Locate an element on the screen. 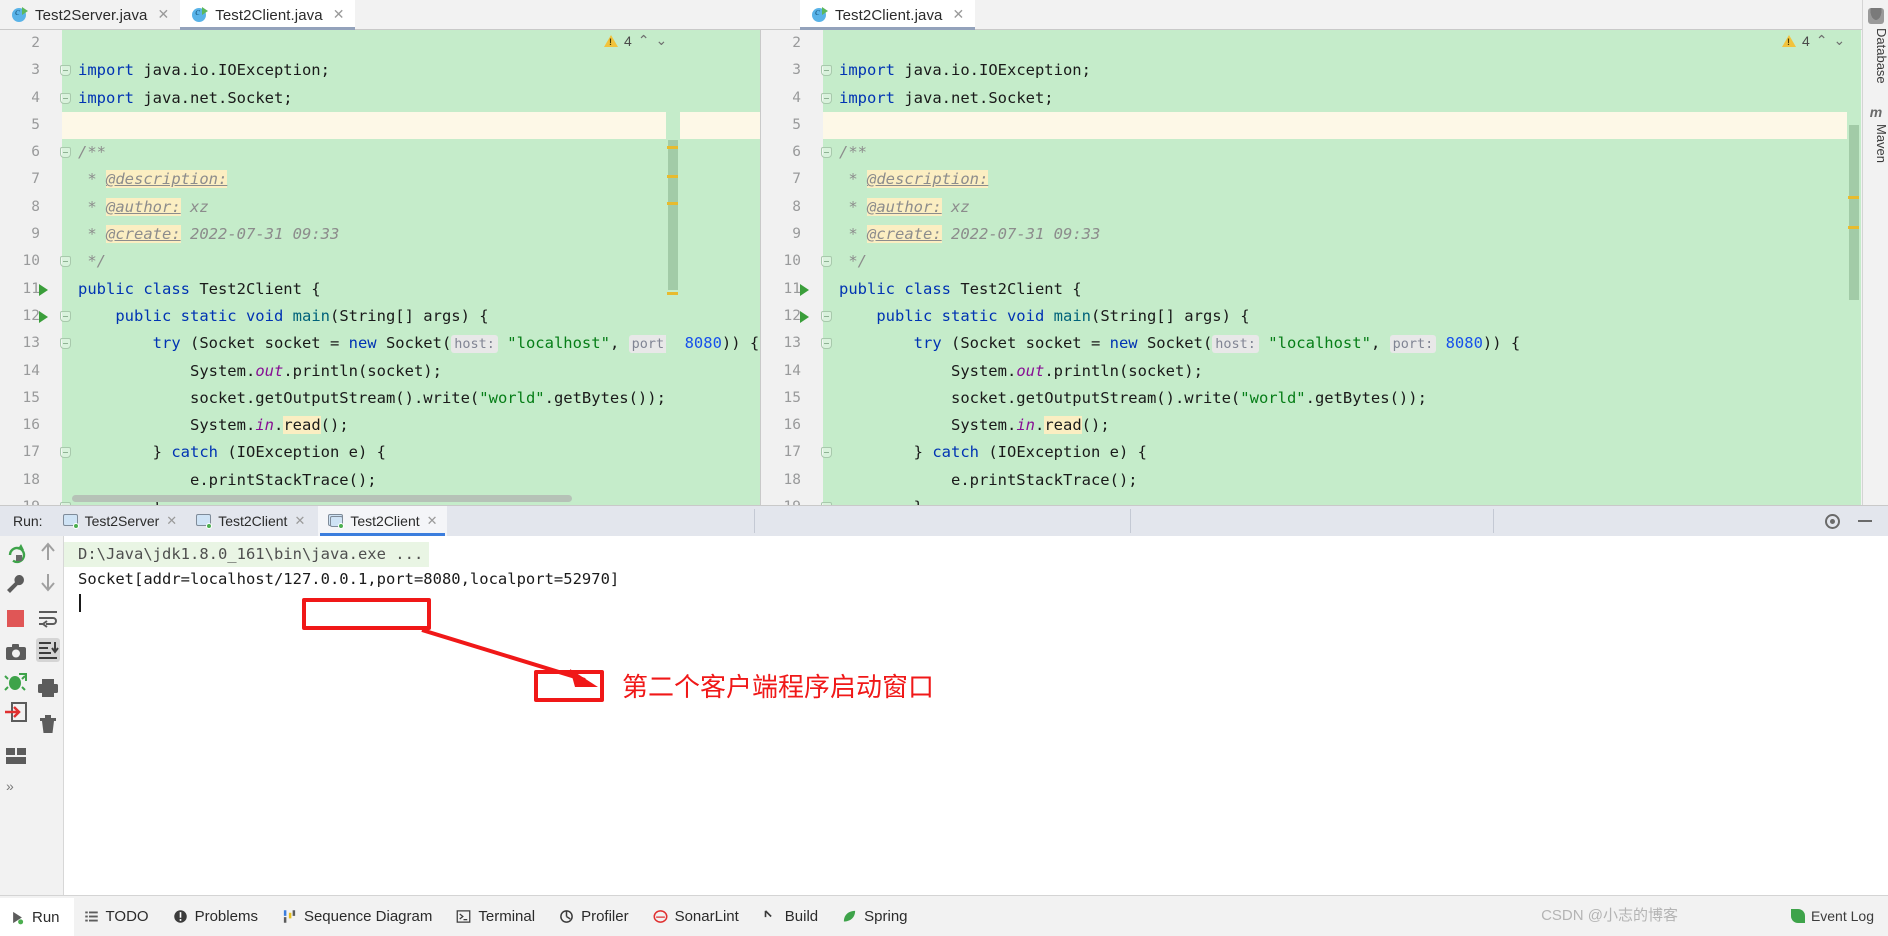 This screenshot has height=936, width=1888. run-tab-label: Test2Client is located at coordinates (253, 521).